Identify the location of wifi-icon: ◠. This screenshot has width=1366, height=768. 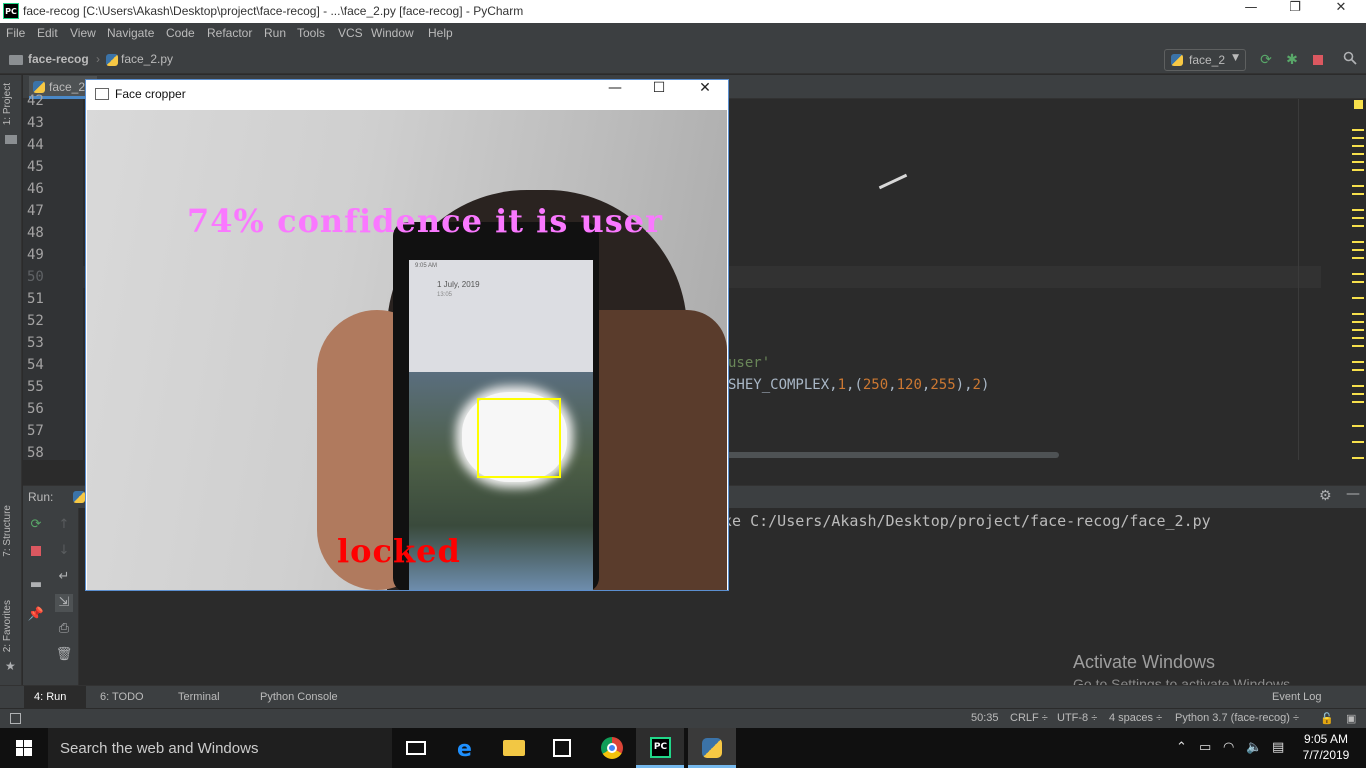
(1228, 747).